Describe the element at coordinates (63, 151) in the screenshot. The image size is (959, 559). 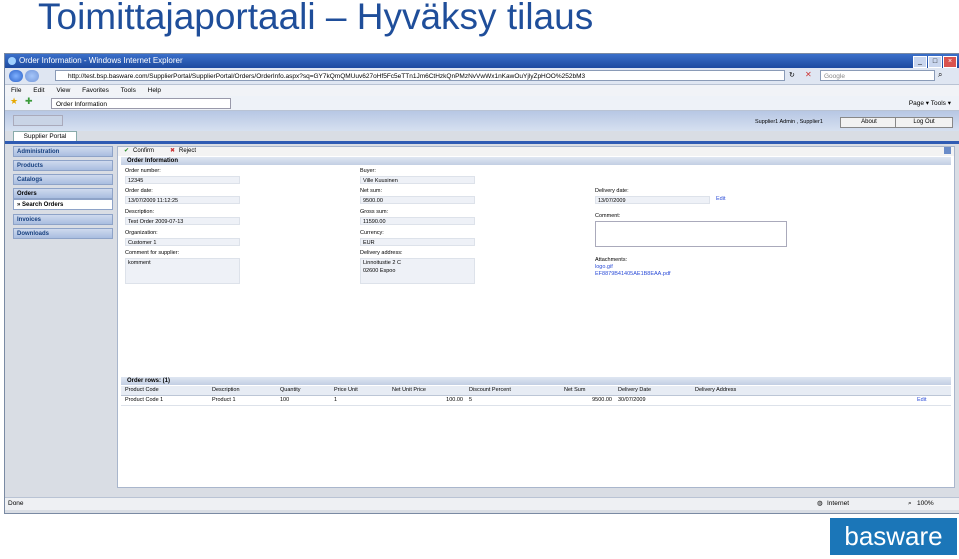
I see `sidebar-item-administration: Administration` at that location.